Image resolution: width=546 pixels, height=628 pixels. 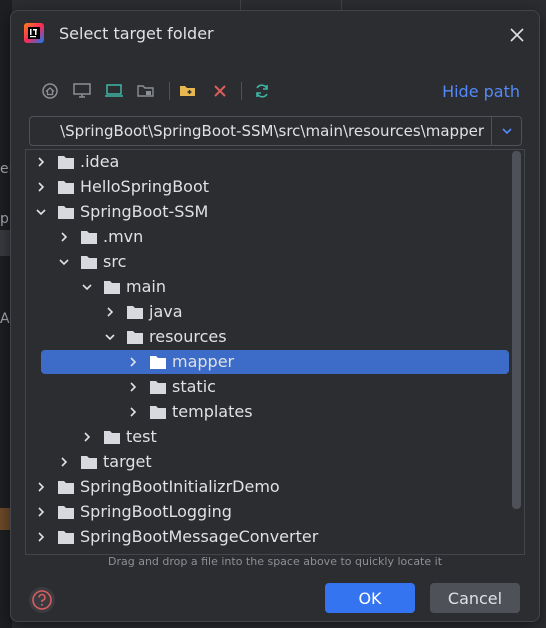 What do you see at coordinates (268, 437) in the screenshot?
I see `tree-row: test` at bounding box center [268, 437].